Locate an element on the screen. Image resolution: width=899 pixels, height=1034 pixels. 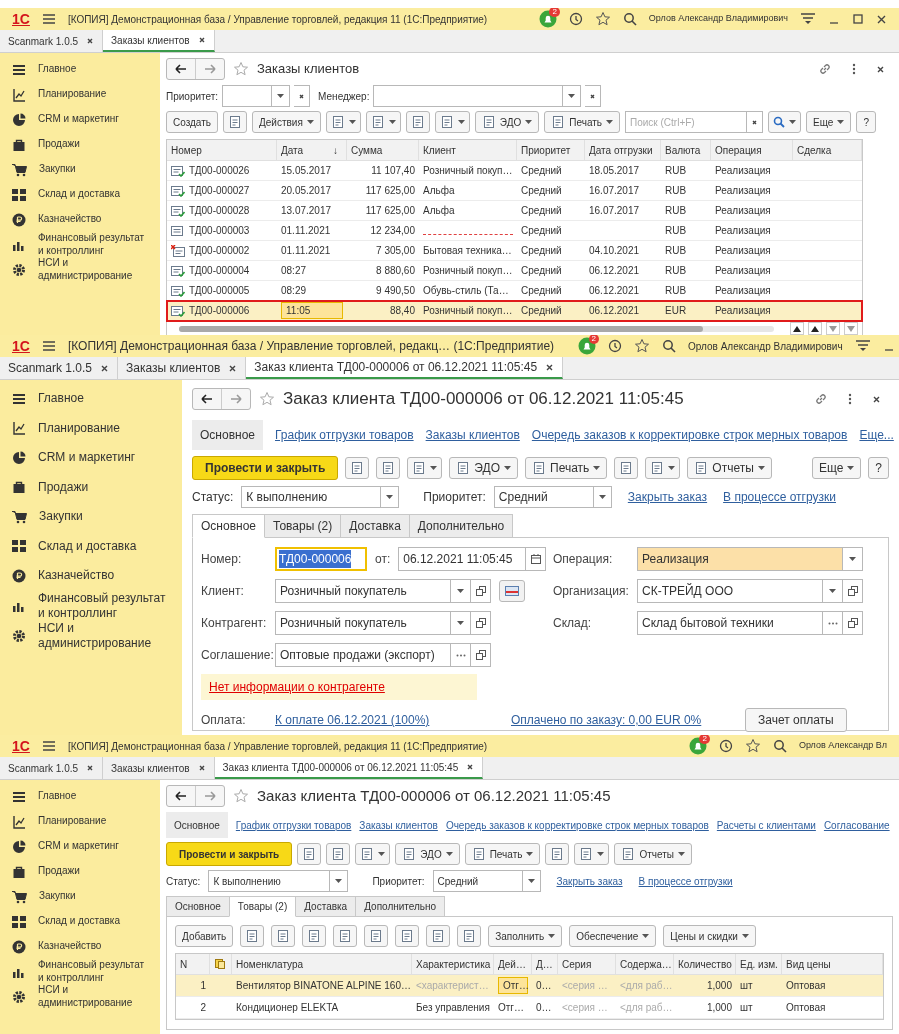
sidebar-item: Главное is located at coordinates (91, 399).